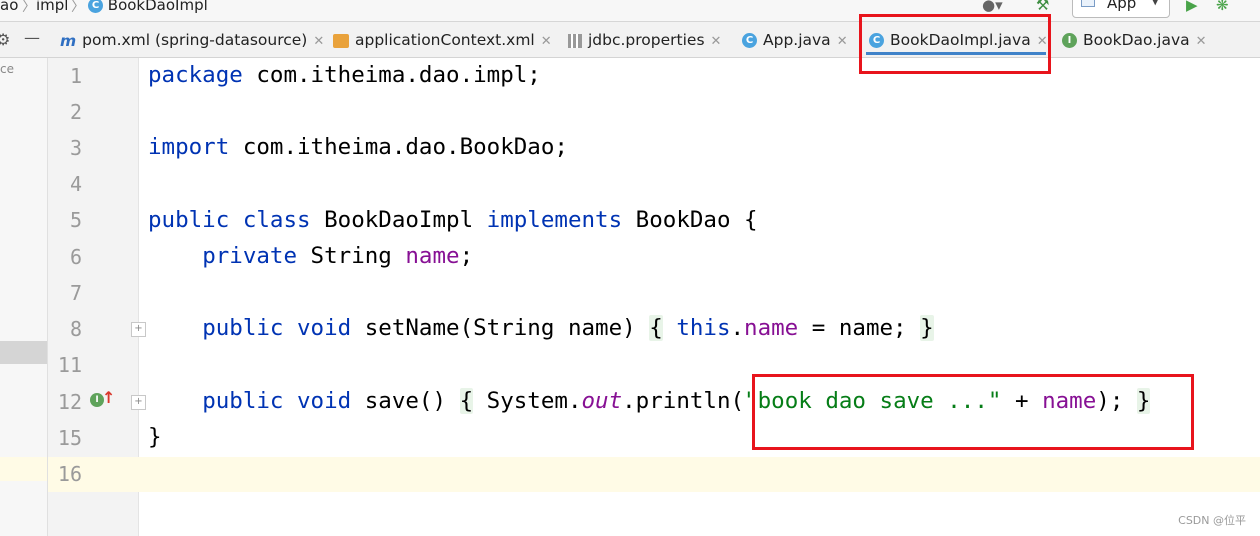  What do you see at coordinates (654, 474) in the screenshot?
I see `current-line-highlight` at bounding box center [654, 474].